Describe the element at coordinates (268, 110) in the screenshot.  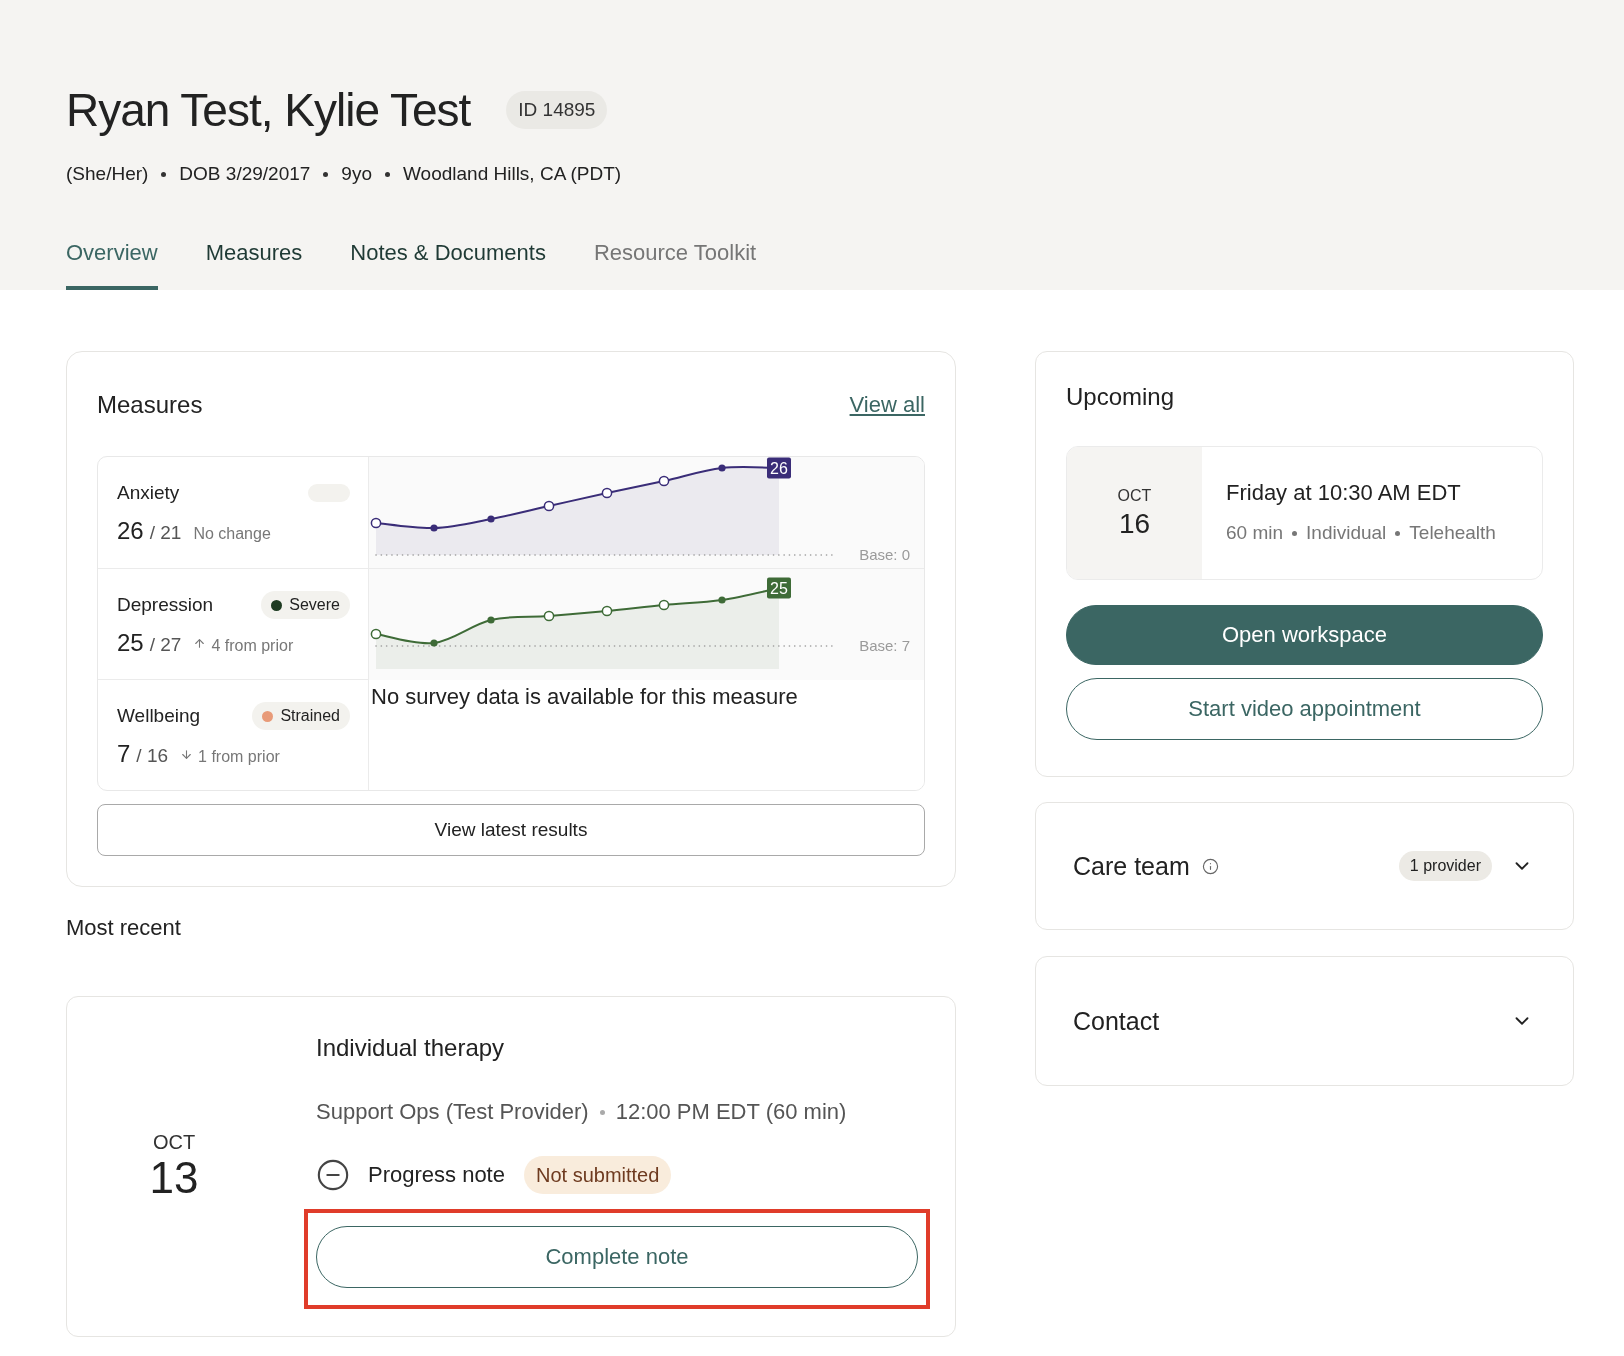
I see `patient-name: Ryan Test, Kylie Test` at that location.